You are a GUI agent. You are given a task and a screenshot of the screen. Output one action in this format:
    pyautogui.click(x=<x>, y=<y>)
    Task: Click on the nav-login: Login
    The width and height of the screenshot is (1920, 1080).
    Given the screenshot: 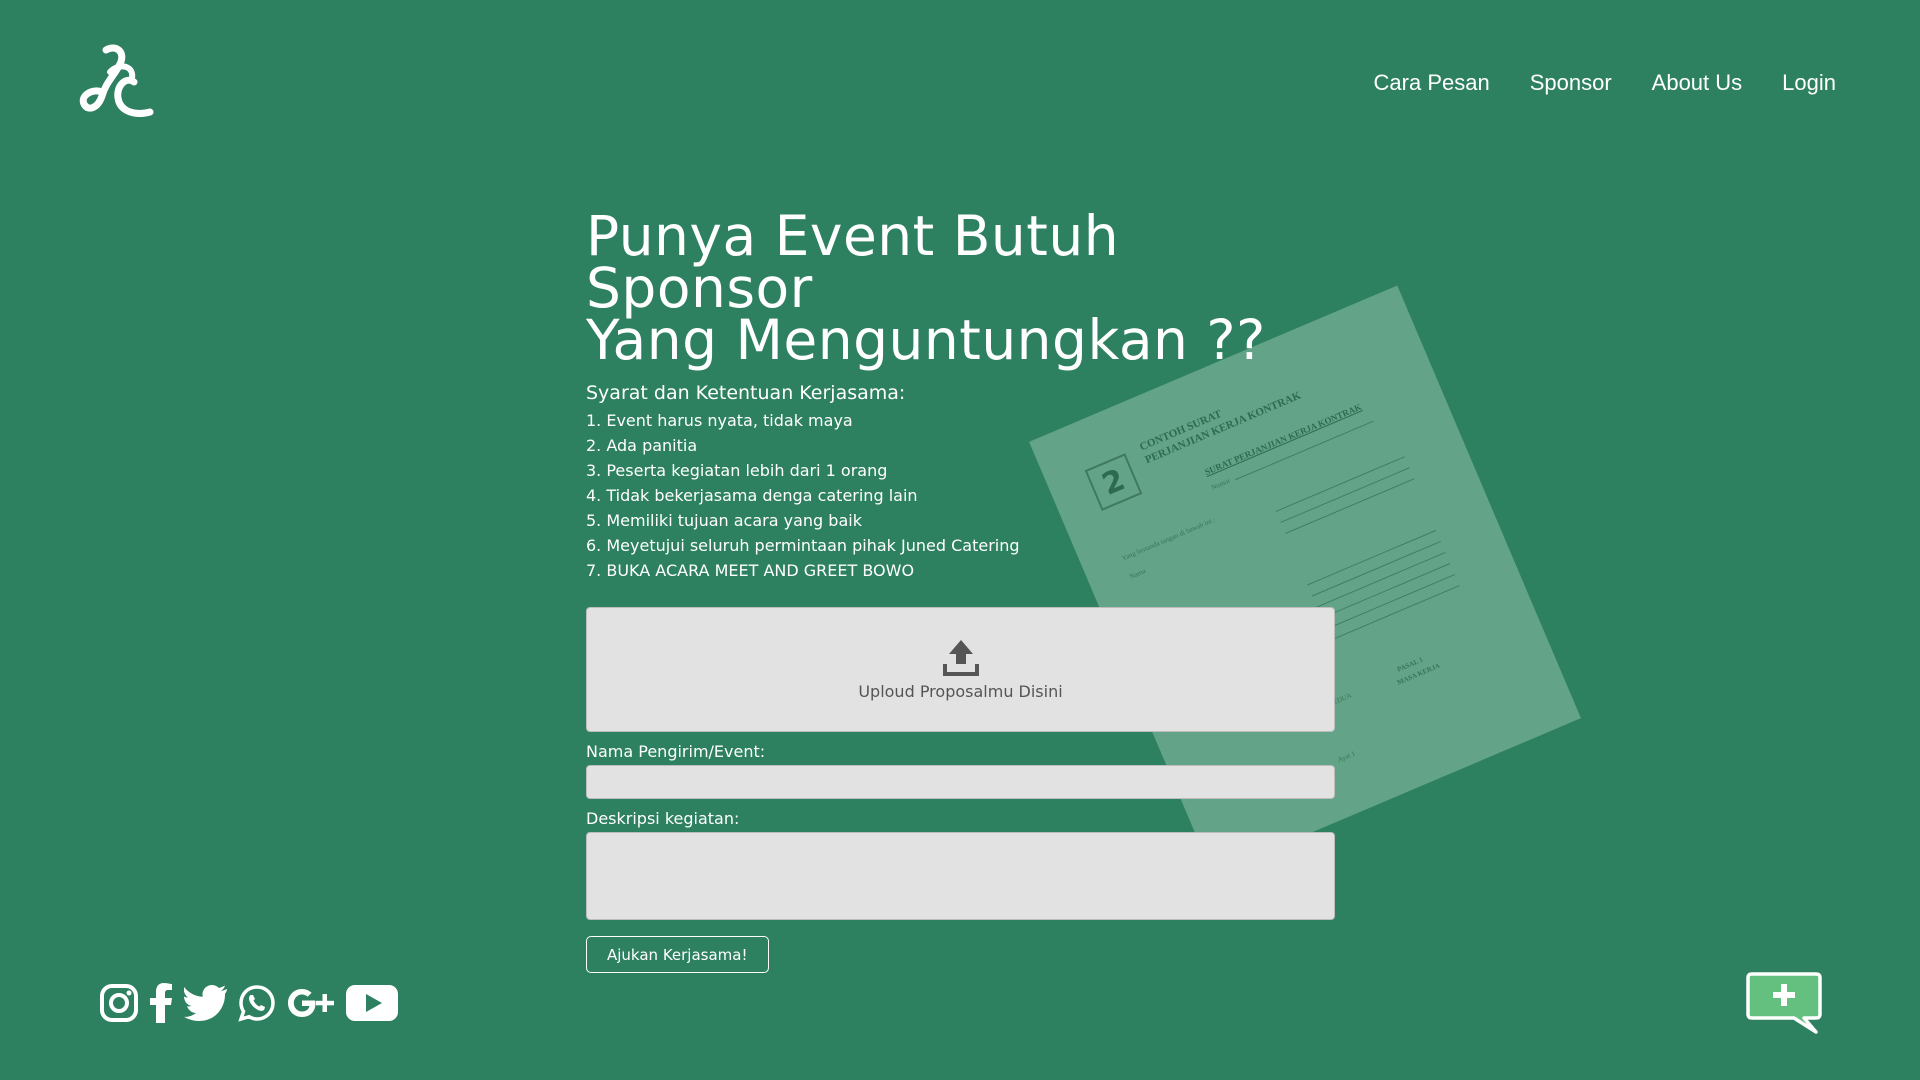 What is the action you would take?
    pyautogui.click(x=1809, y=83)
    